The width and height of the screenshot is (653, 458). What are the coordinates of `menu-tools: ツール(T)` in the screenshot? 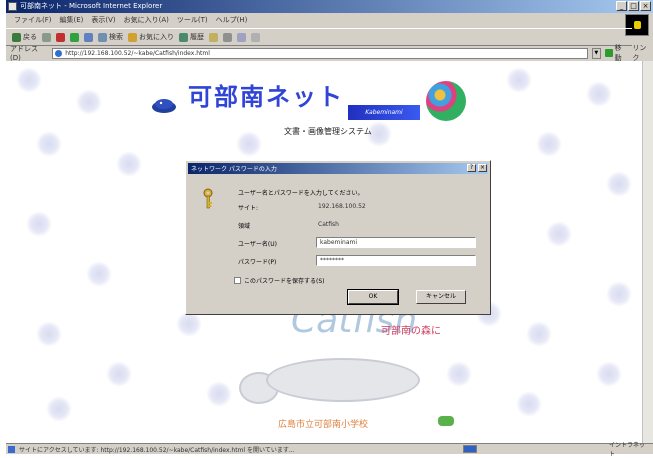 It's located at (192, 20).